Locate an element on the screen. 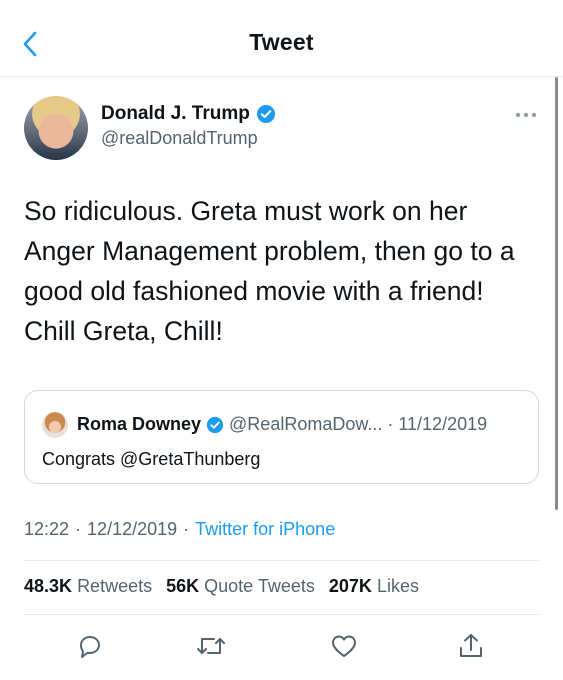  quoted-avatar is located at coordinates (55, 425).